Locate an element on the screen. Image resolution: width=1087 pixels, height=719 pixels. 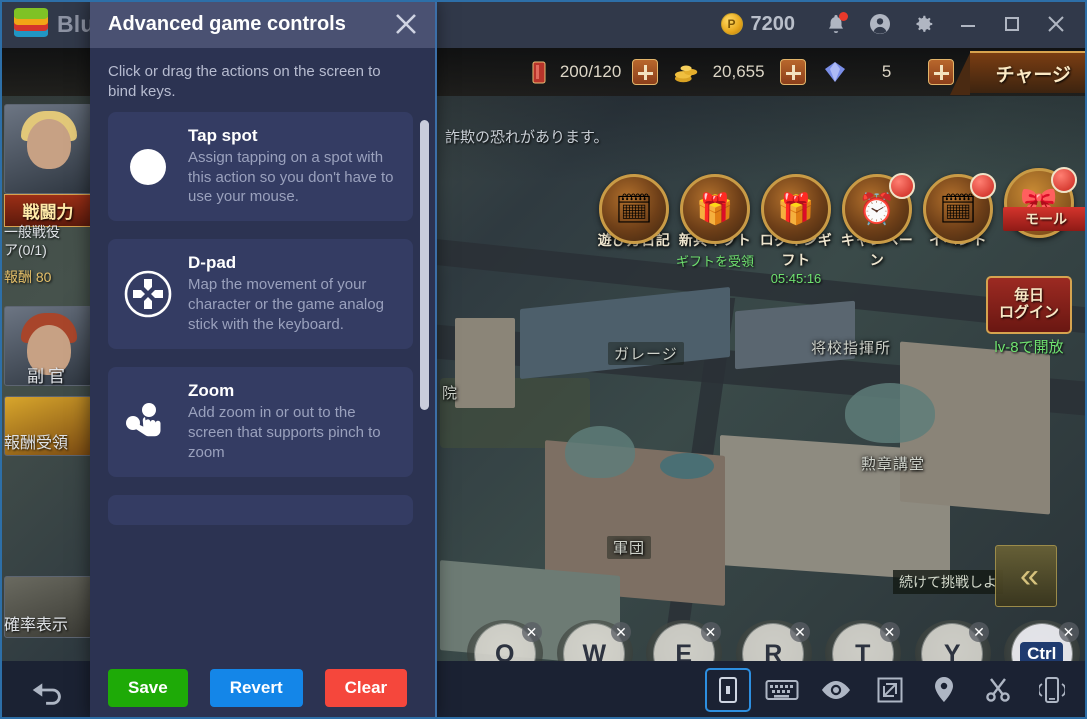
gear-icon is located at coordinates (924, 24).